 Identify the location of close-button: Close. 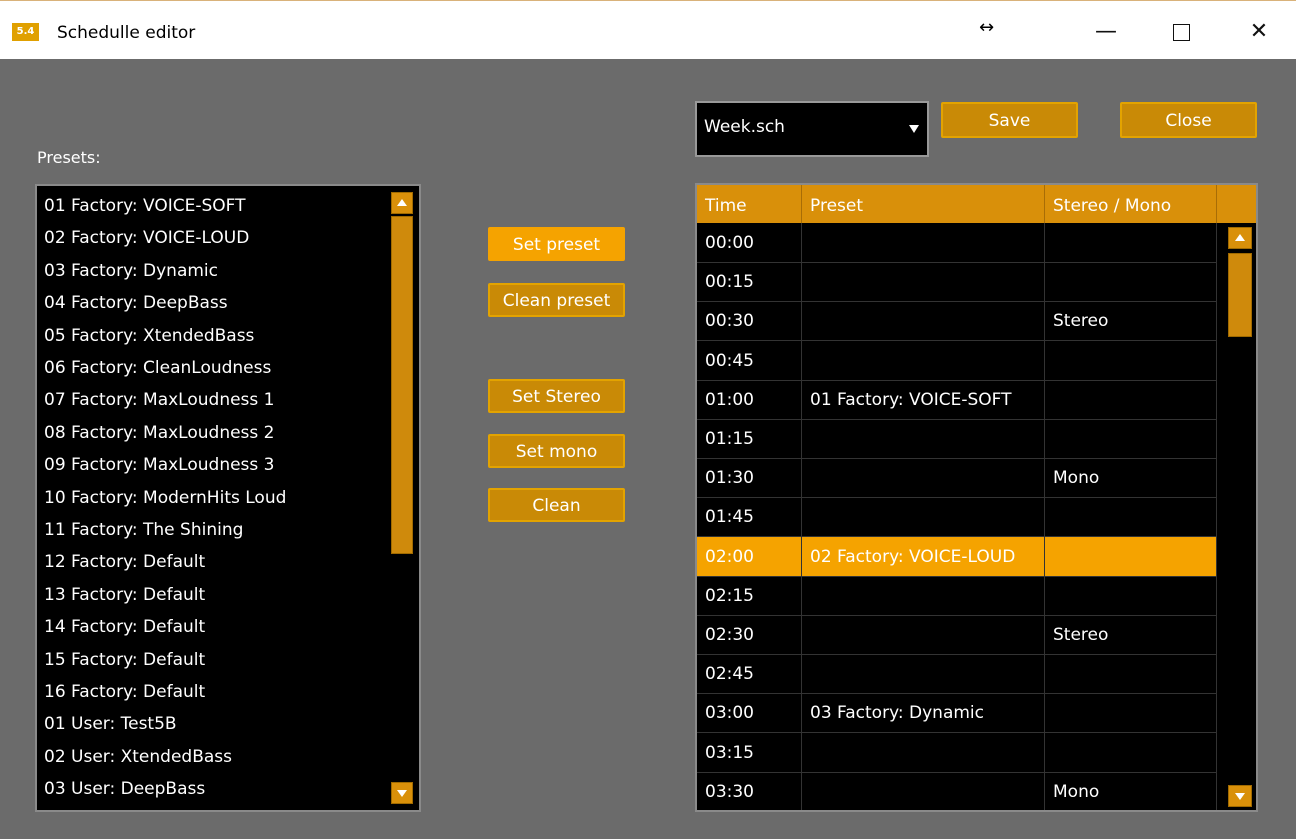
(1188, 120).